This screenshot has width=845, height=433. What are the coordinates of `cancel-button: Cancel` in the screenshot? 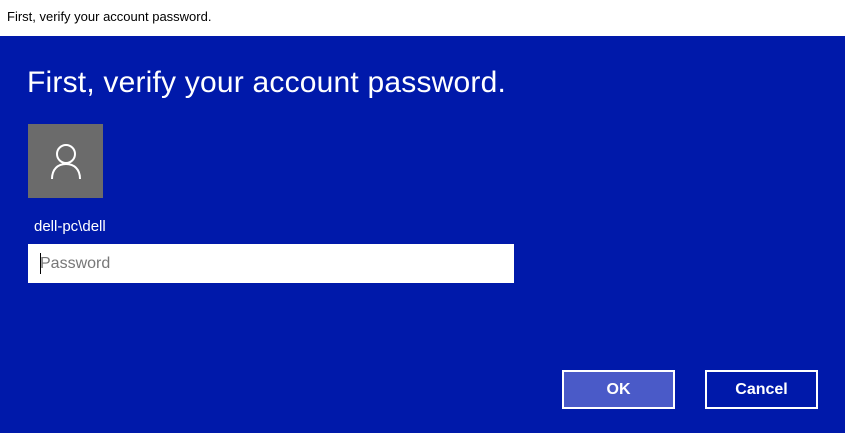 It's located at (761, 389).